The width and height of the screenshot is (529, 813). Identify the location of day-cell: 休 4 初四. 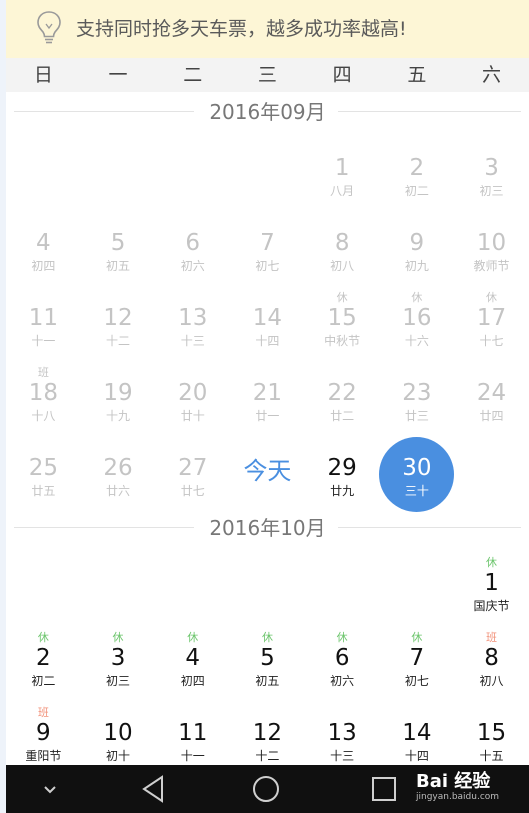
(192, 664).